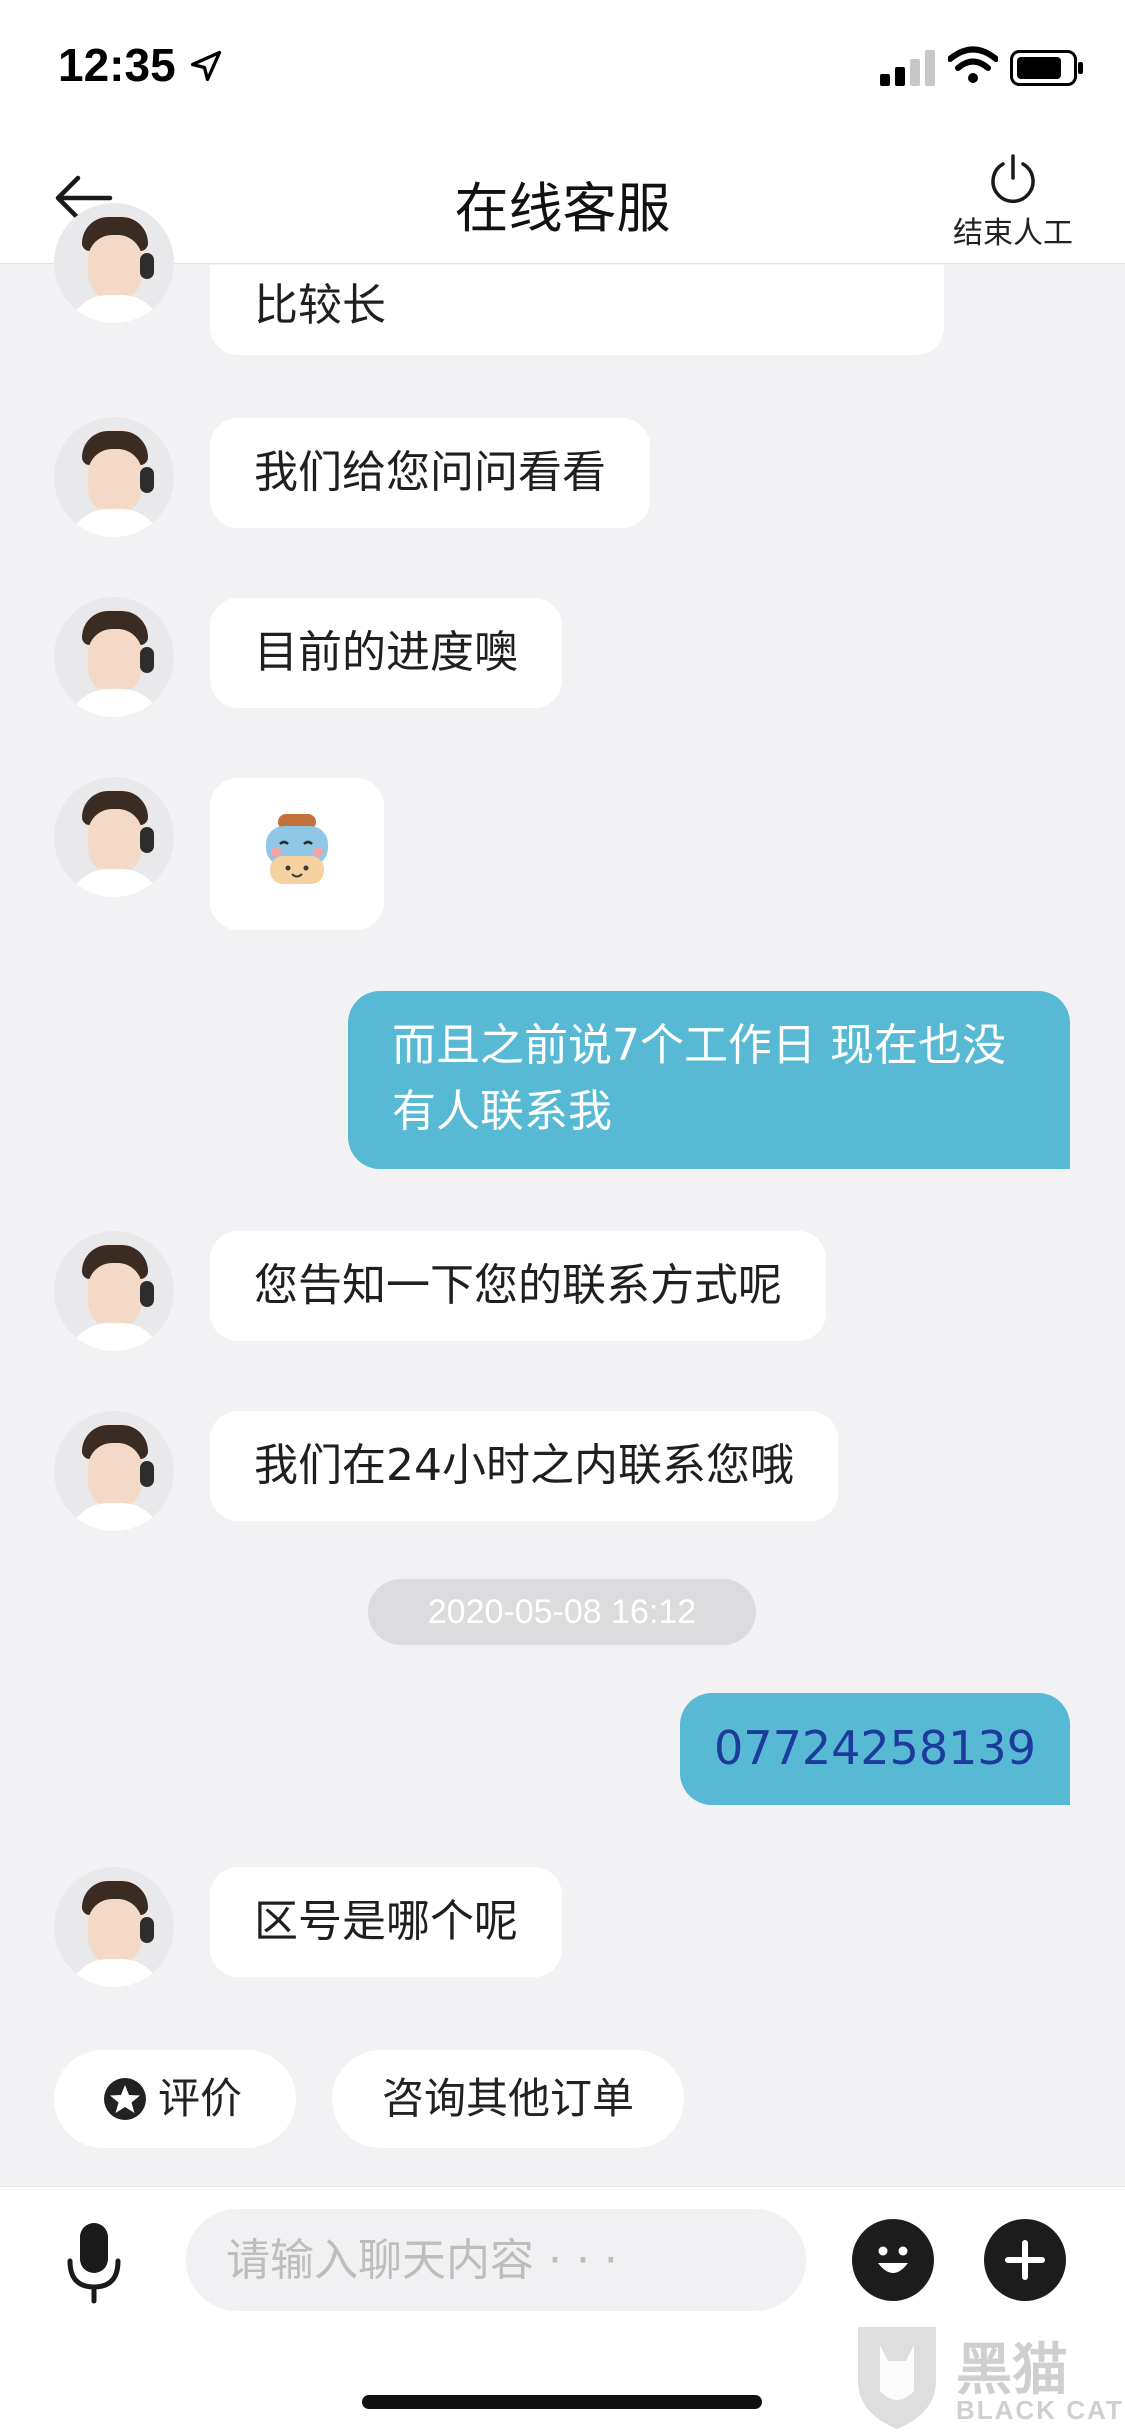 The width and height of the screenshot is (1125, 2436). What do you see at coordinates (907, 68) in the screenshot?
I see `signal-icon` at bounding box center [907, 68].